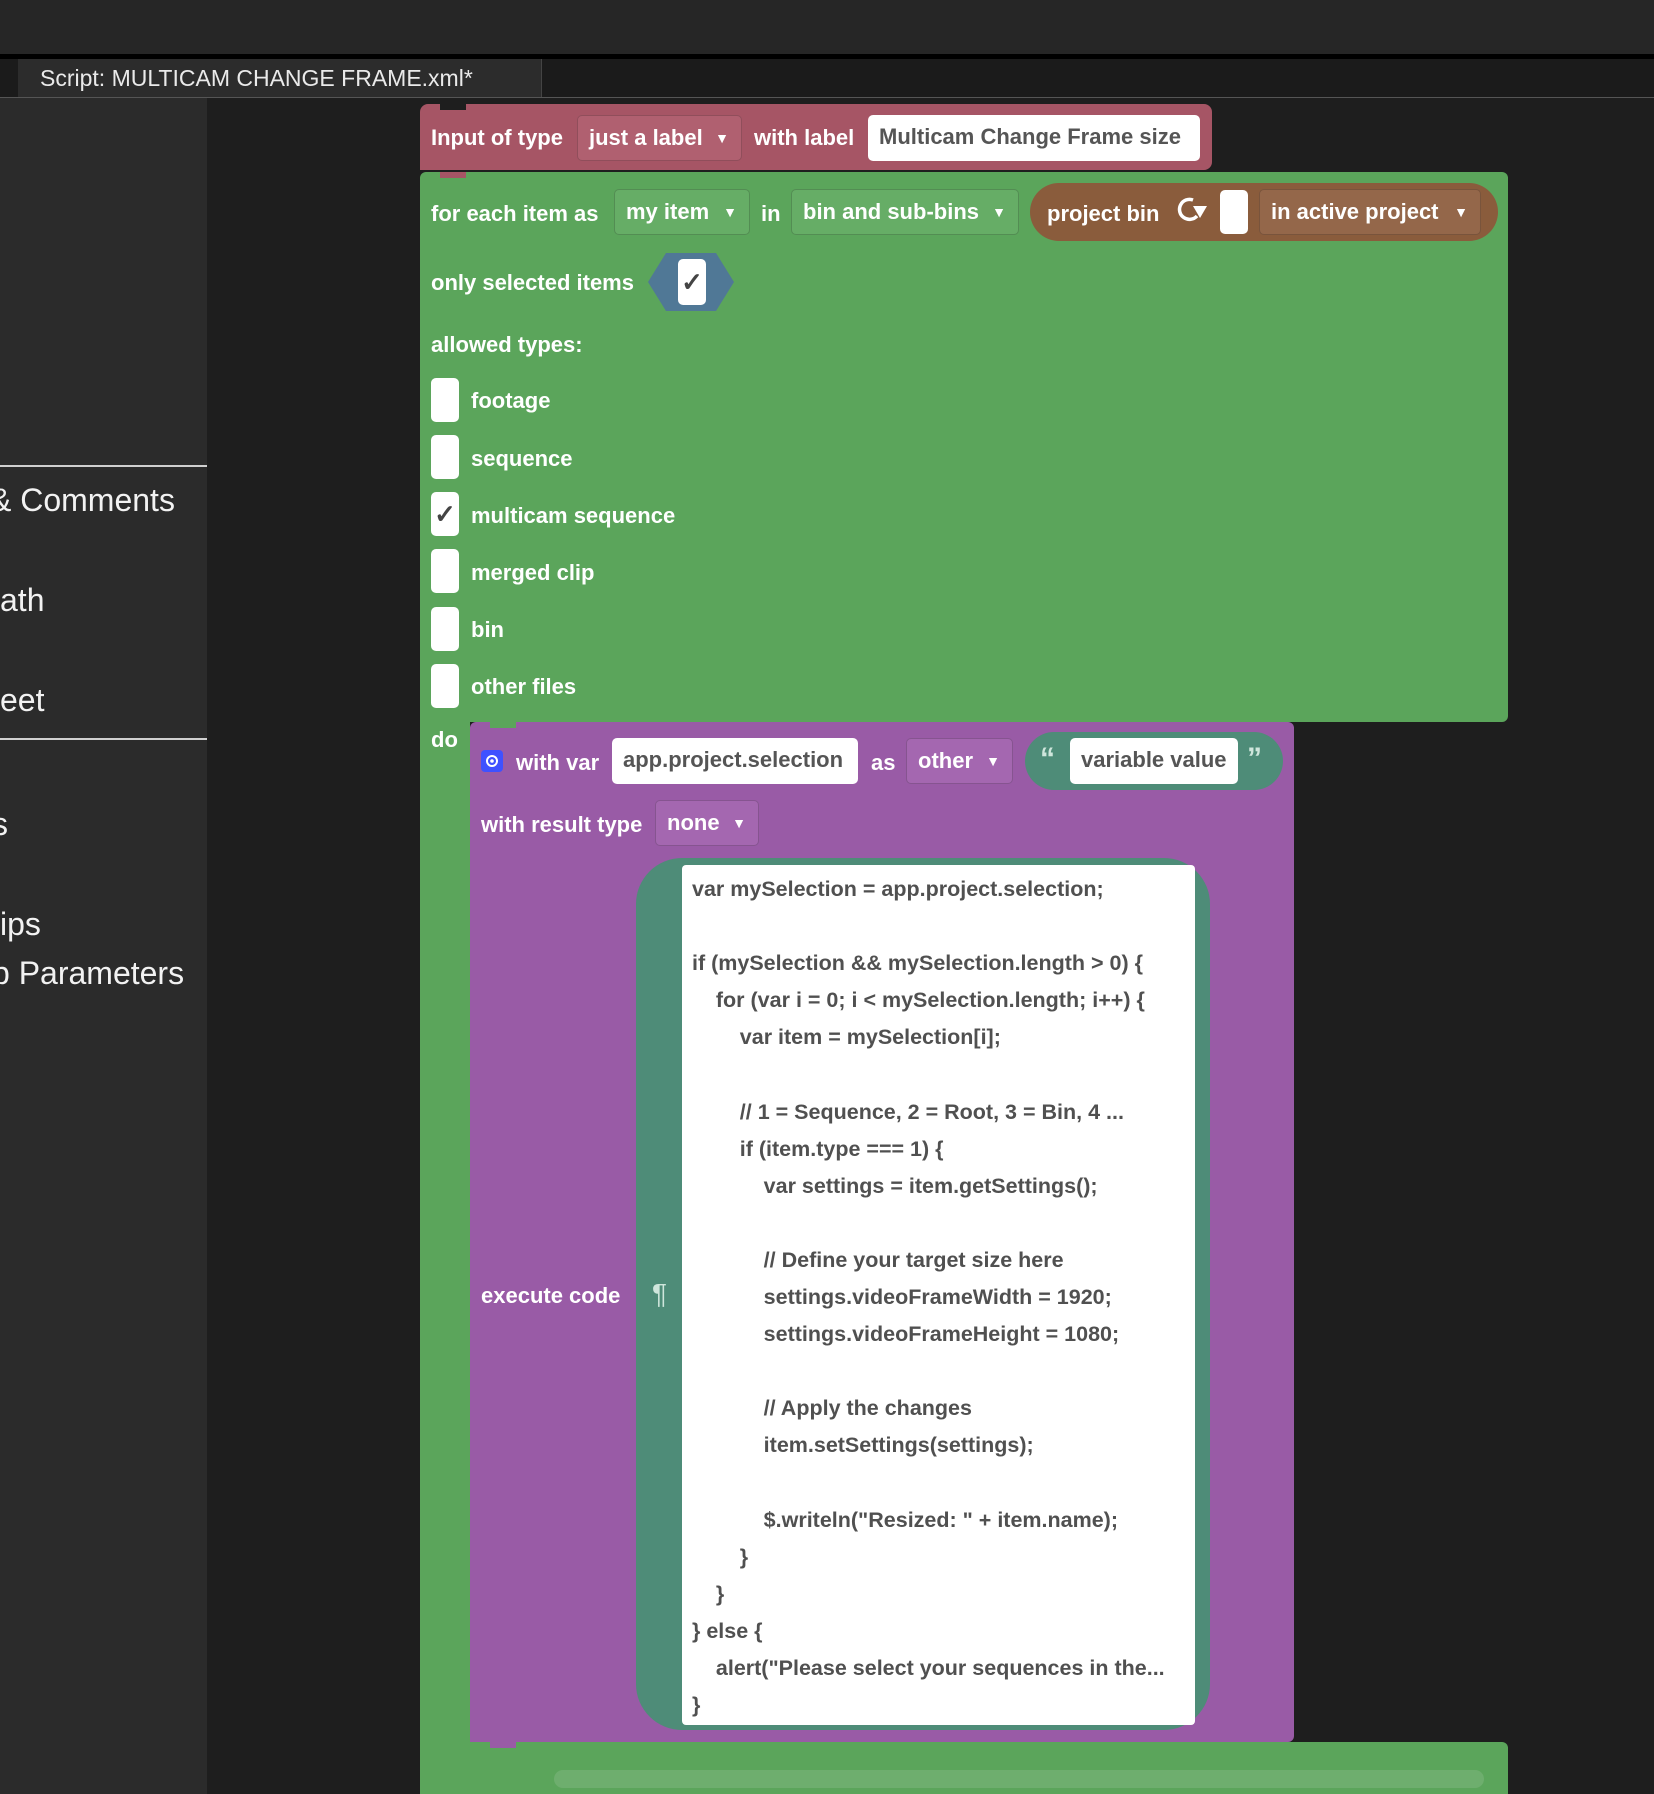  I want to click on project-scope-dropdown: in active project ▼, so click(1370, 212).